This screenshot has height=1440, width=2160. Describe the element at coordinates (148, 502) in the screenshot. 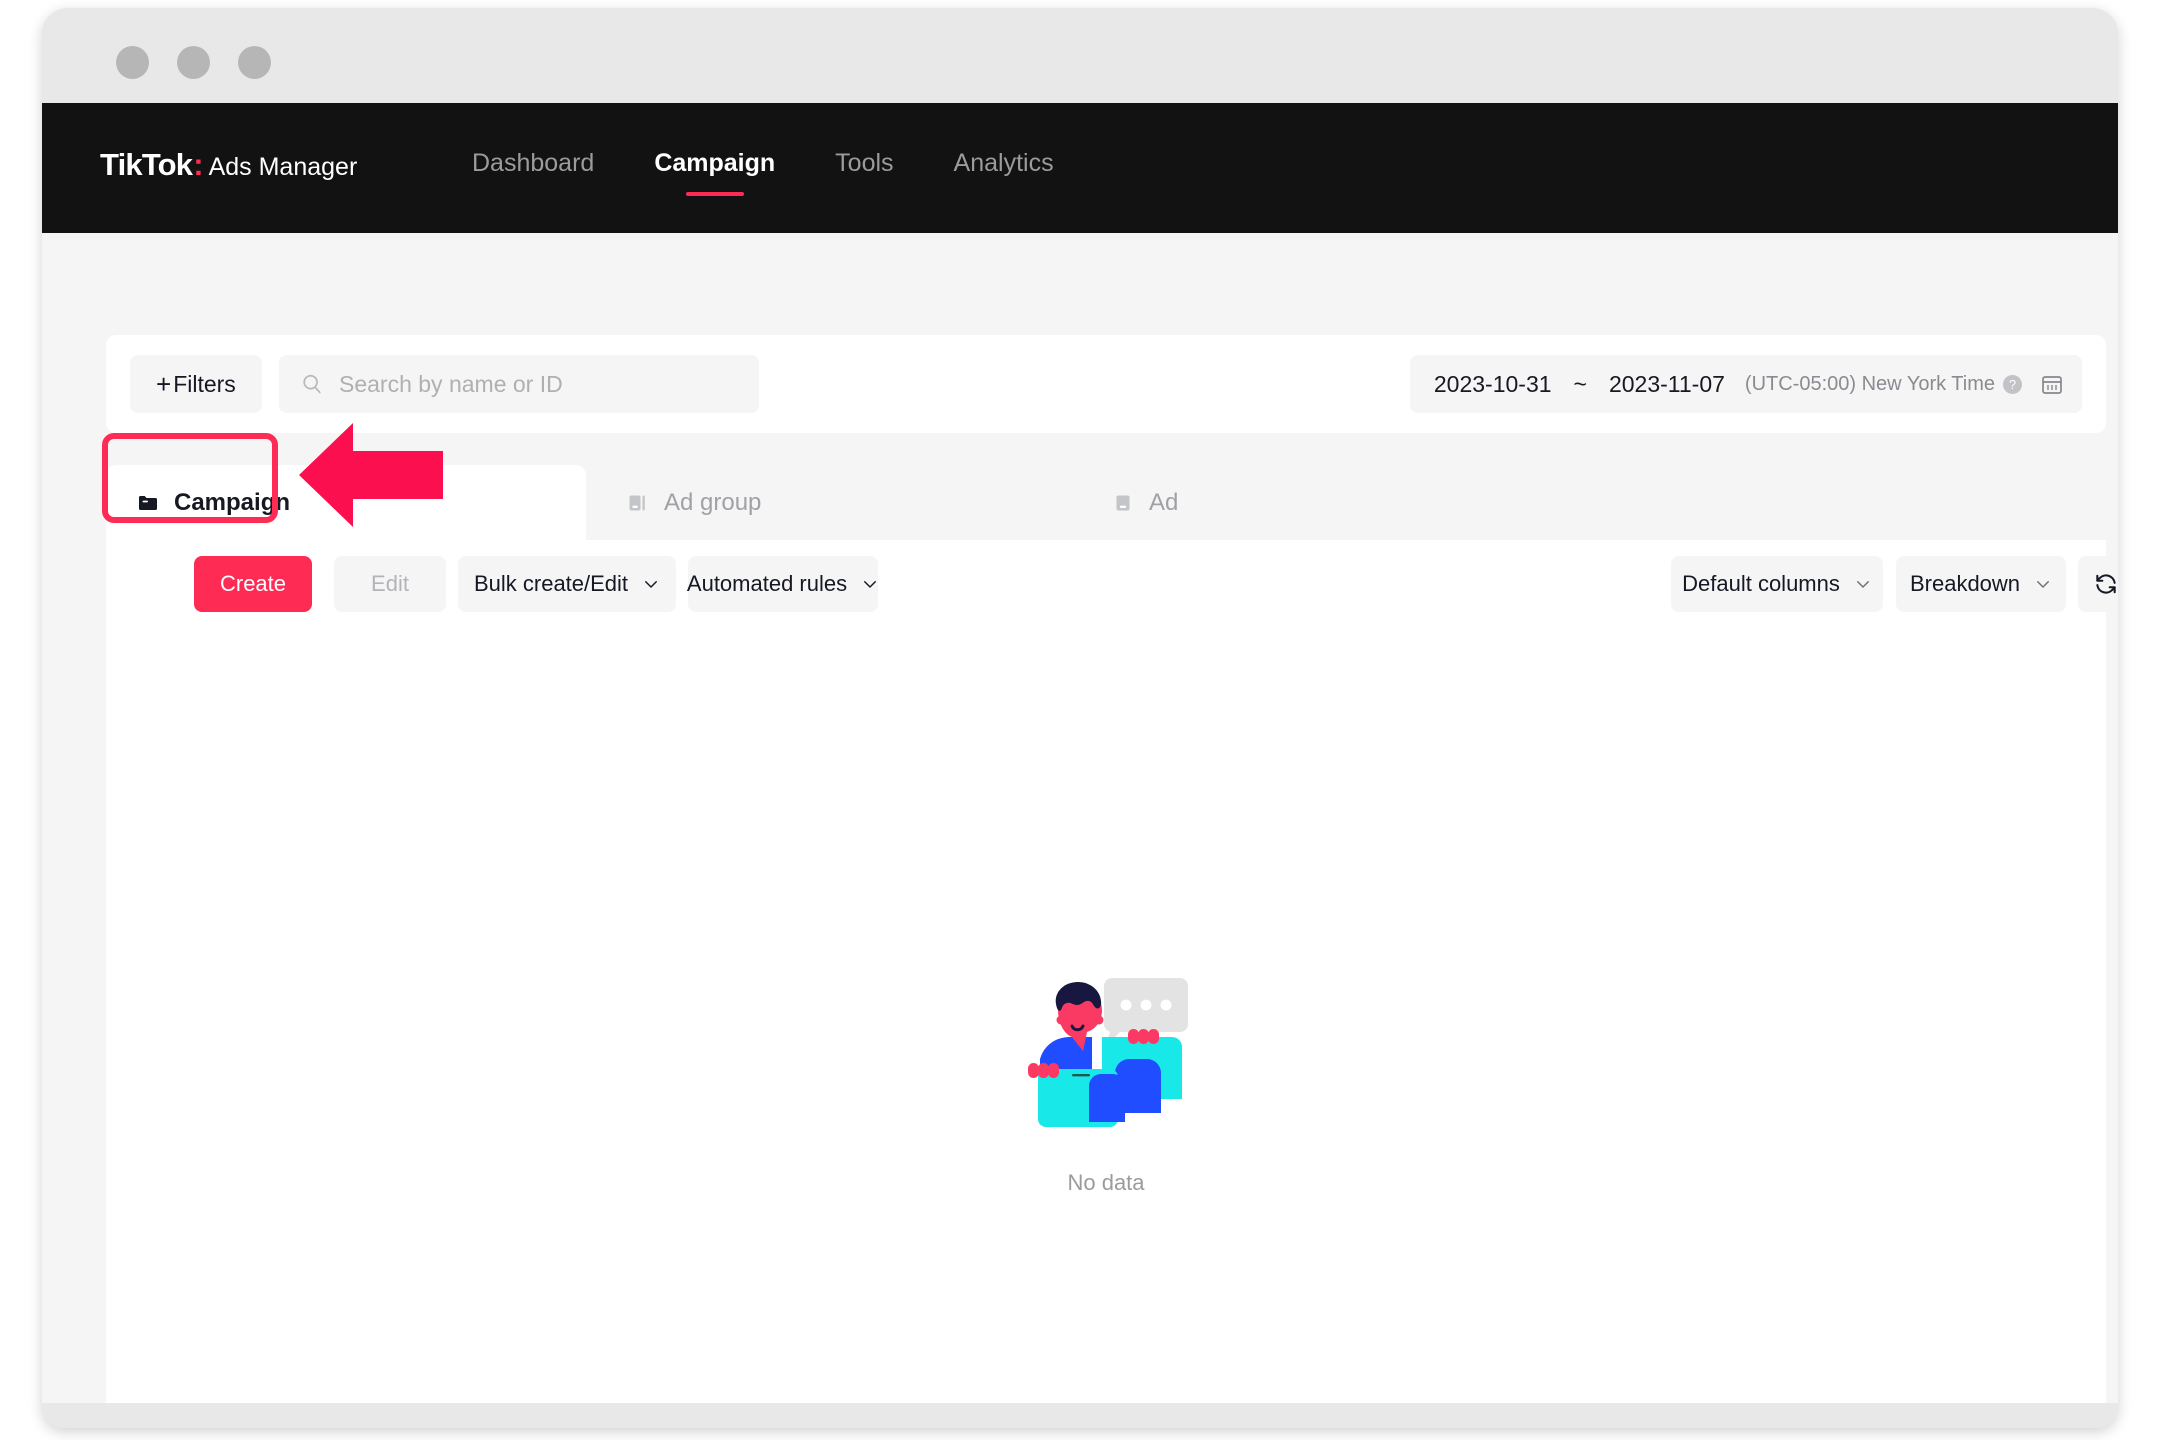

I see `folder-icon` at that location.